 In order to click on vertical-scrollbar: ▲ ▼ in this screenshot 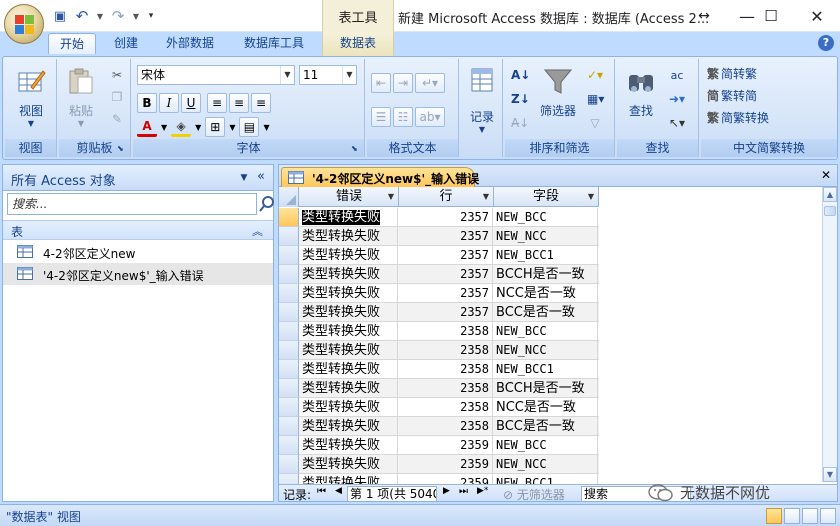, I will do `click(829, 334)`.